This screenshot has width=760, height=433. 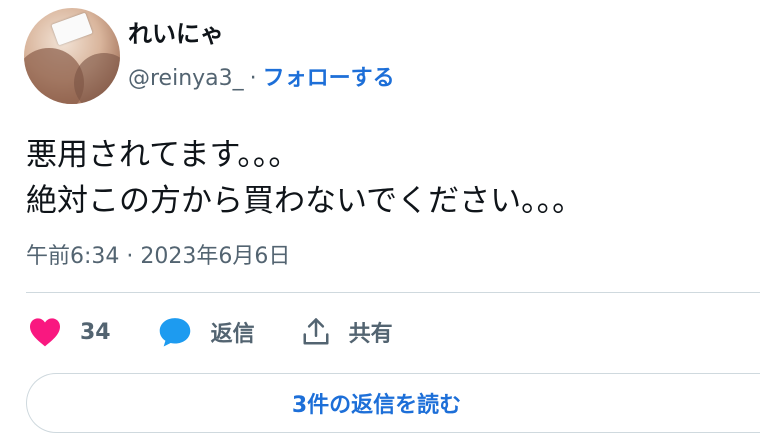 What do you see at coordinates (186, 78) in the screenshot?
I see `author-handle: @reinya3_` at bounding box center [186, 78].